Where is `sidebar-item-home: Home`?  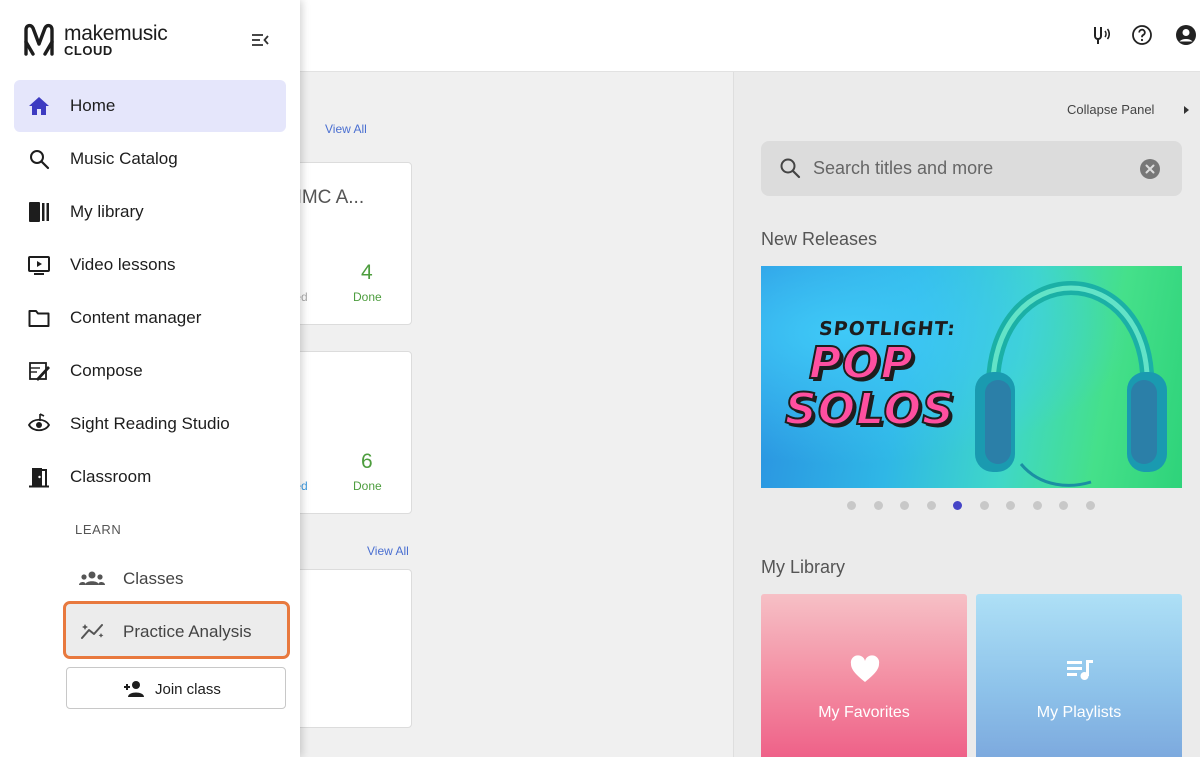 sidebar-item-home: Home is located at coordinates (150, 106).